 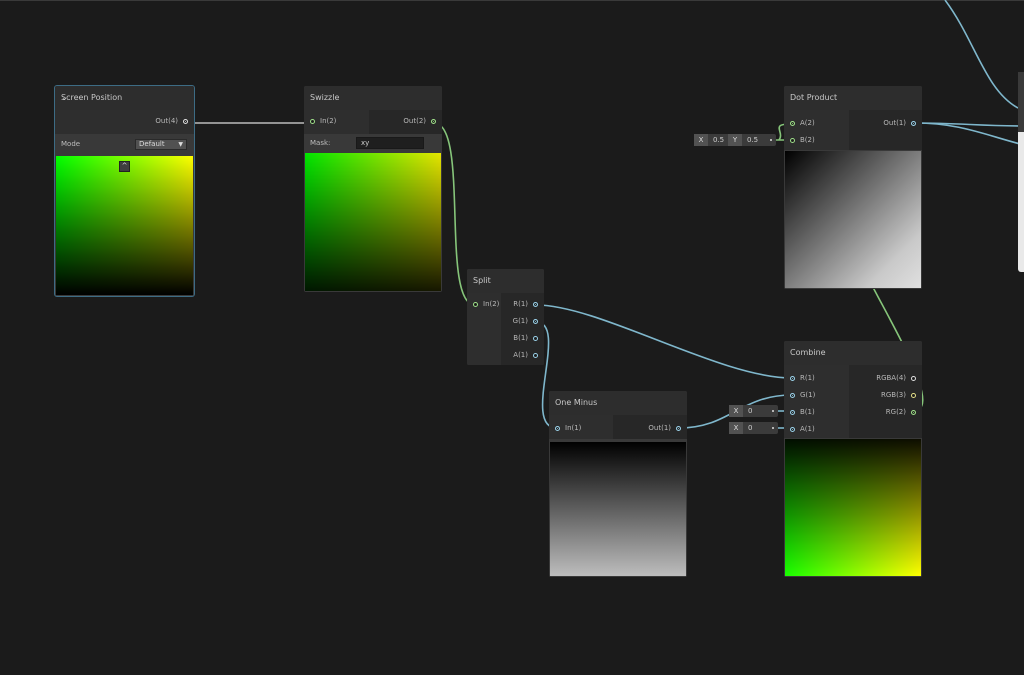 I want to click on node-header: One Minus, so click(x=618, y=403).